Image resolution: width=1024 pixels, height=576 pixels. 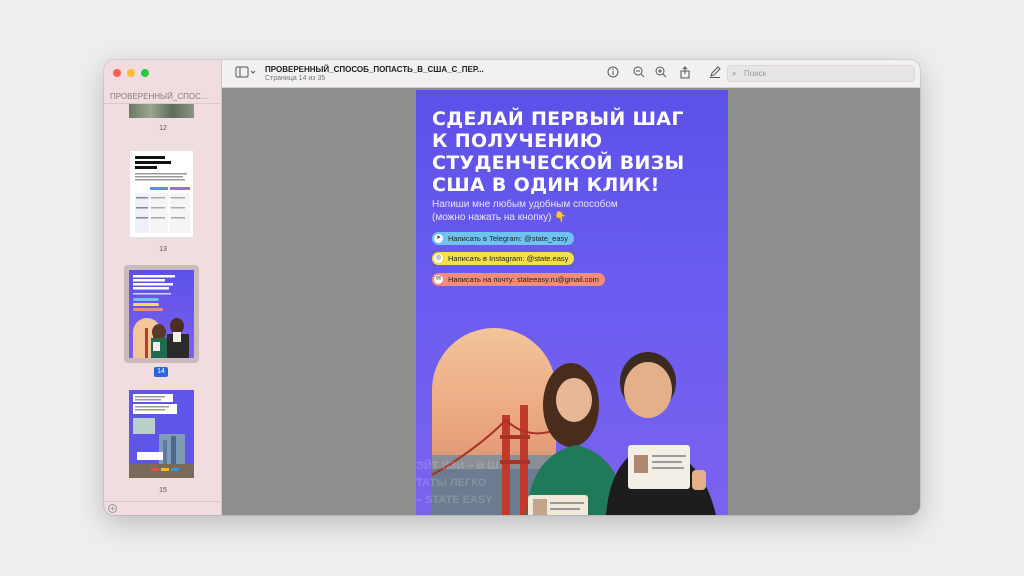 I want to click on subtext-line: (можно нажать на кнопку) 👇, so click(x=499, y=217).